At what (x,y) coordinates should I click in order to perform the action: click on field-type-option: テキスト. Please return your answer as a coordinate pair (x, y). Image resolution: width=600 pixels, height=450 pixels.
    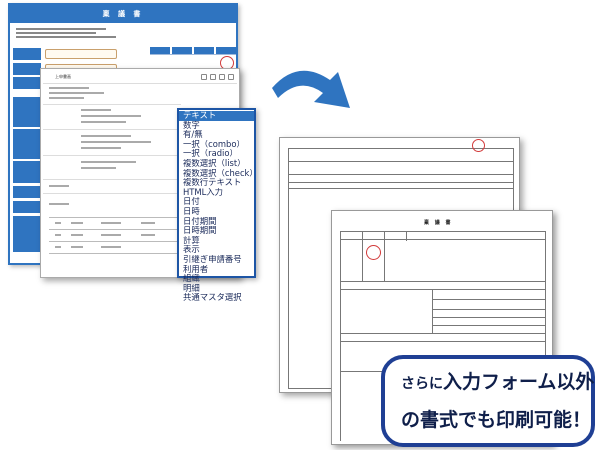
    Looking at the image, I should click on (216, 116).